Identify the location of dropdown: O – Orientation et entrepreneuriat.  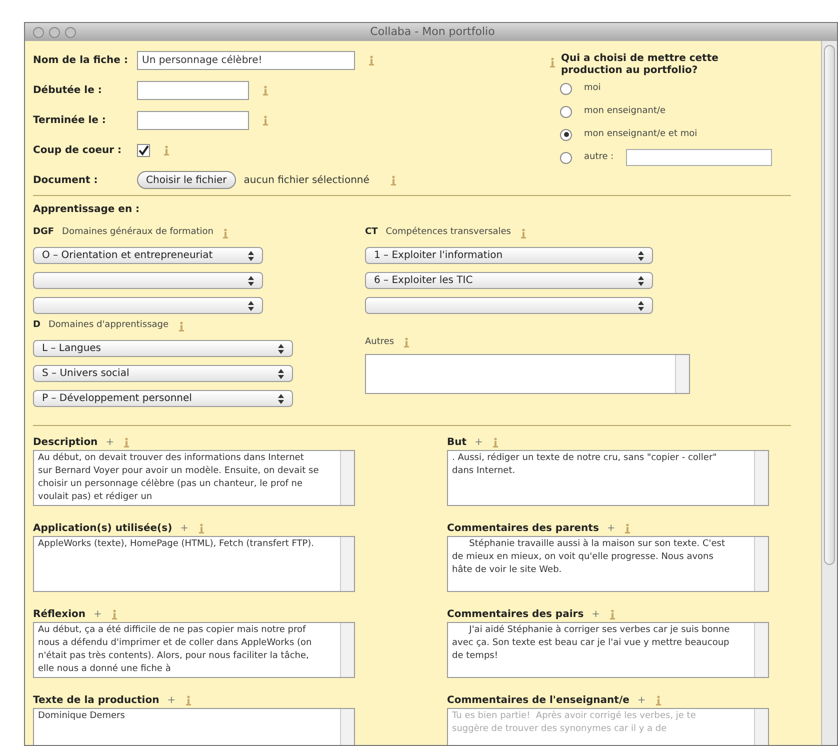
(148, 255).